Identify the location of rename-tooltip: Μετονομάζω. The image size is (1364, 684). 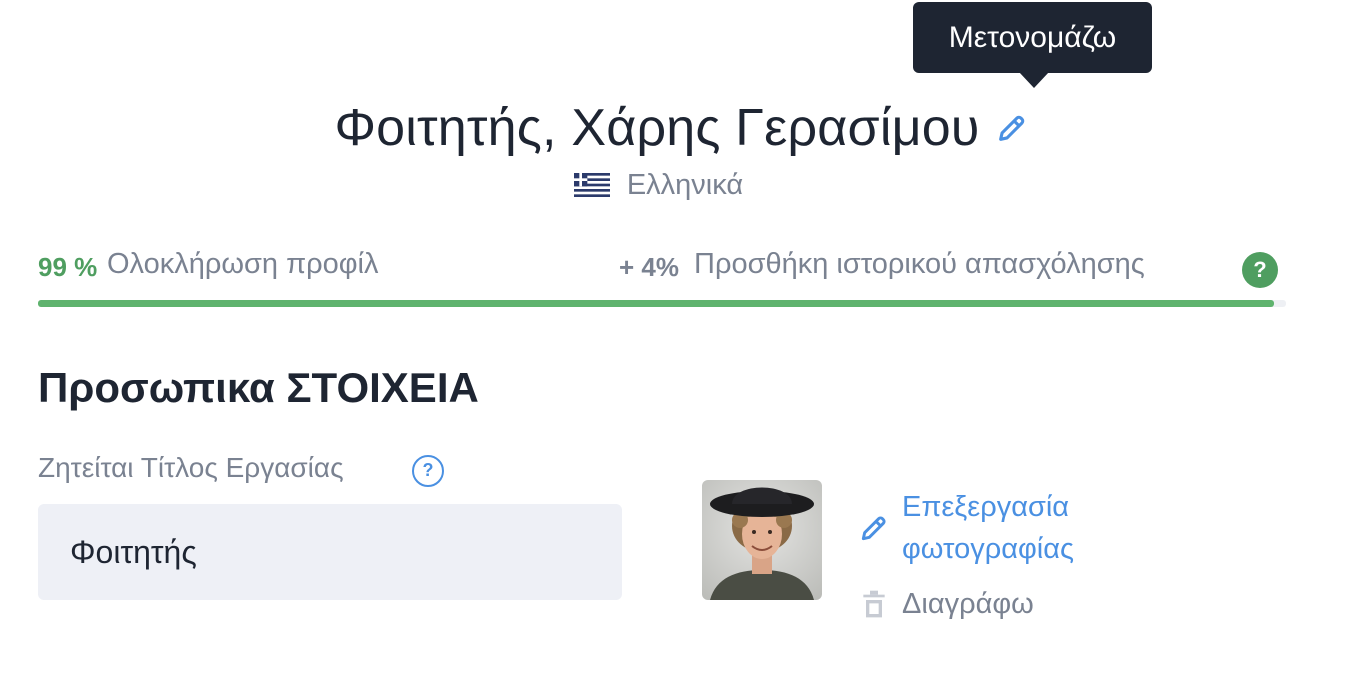
(1032, 37).